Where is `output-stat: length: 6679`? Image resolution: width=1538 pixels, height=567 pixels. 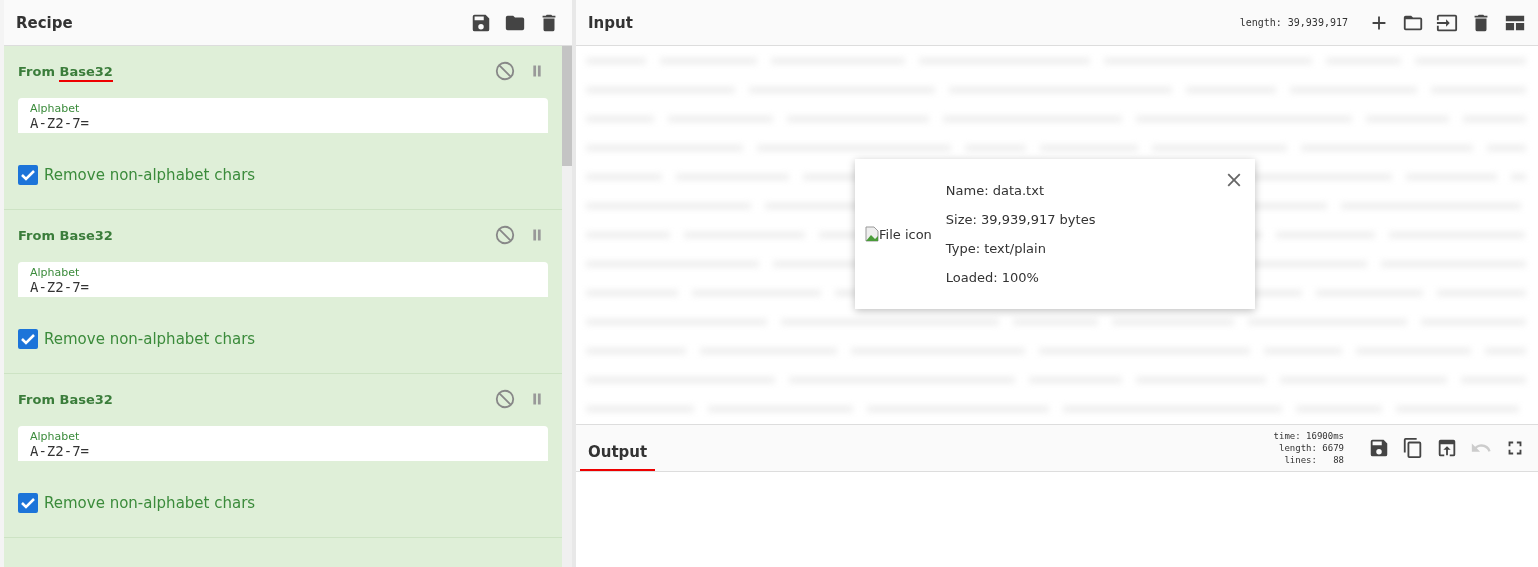 output-stat: length: 6679 is located at coordinates (1311, 448).